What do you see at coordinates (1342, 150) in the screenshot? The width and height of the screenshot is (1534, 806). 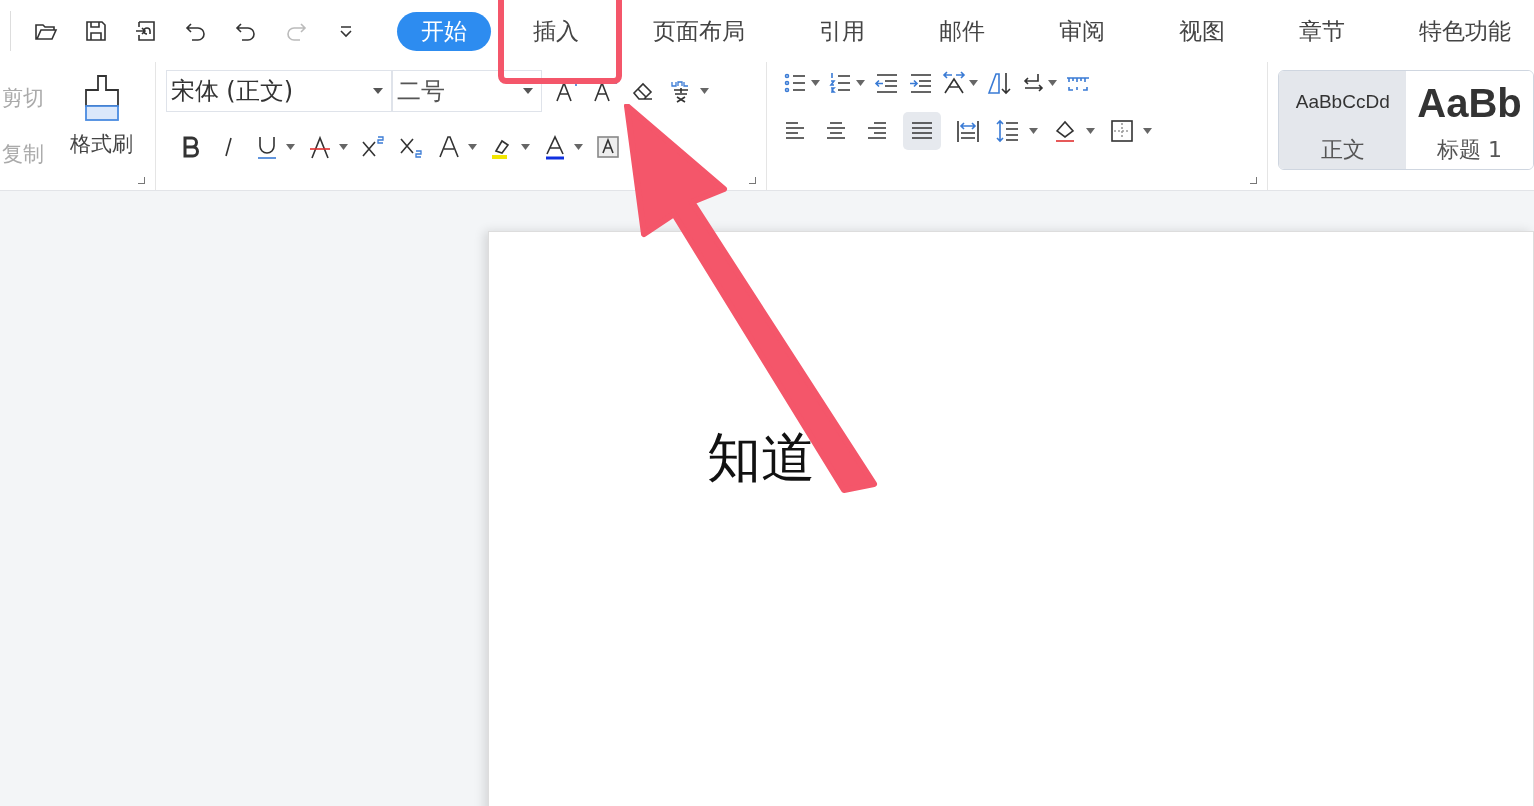 I see `style-name: 正文` at bounding box center [1342, 150].